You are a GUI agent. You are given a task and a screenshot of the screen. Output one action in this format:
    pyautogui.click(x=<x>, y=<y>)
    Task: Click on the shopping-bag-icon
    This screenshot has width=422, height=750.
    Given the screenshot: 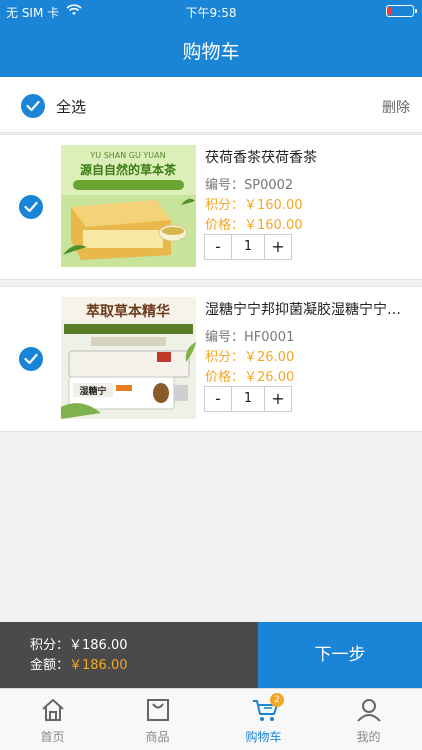 What is the action you would take?
    pyautogui.click(x=158, y=710)
    